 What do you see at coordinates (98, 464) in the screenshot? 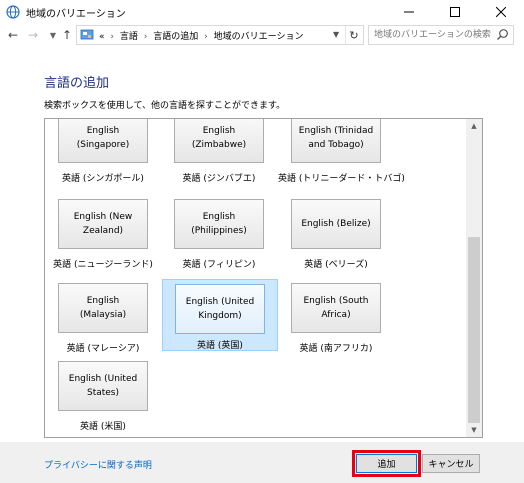
I see `privacy-statement-link: プライバシーに関する声明` at bounding box center [98, 464].